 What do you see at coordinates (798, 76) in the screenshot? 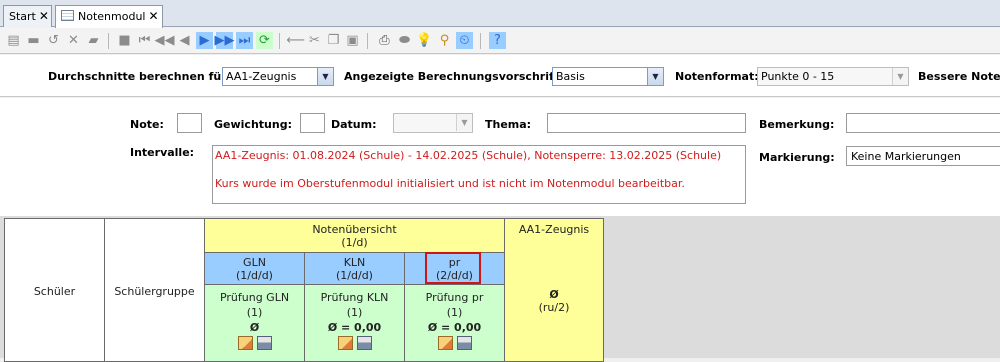
I see `format-value: Punkte 0 - 15` at bounding box center [798, 76].